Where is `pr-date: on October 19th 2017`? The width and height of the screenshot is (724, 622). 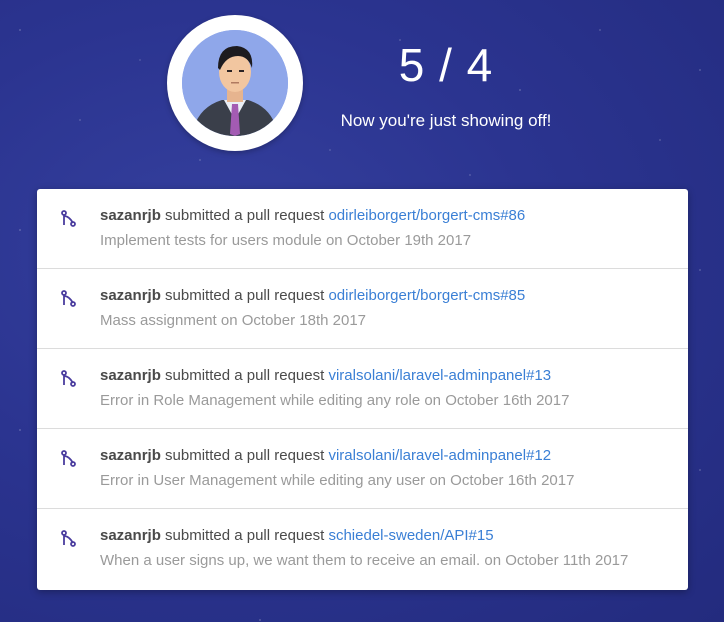
pr-date: on October 19th 2017 is located at coordinates (398, 240).